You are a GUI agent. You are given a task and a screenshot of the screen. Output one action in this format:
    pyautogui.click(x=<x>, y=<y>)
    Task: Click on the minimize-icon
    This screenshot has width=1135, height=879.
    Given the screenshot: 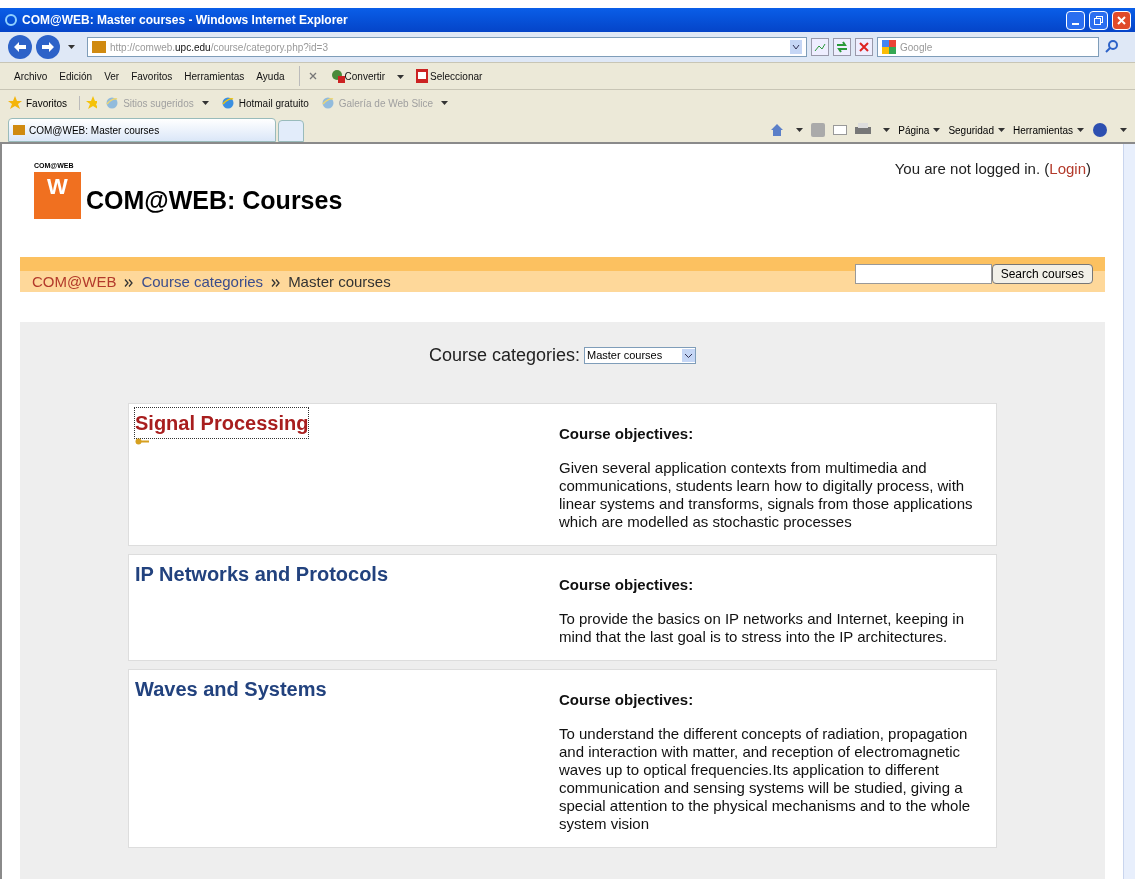 What is the action you would take?
    pyautogui.click(x=1075, y=23)
    